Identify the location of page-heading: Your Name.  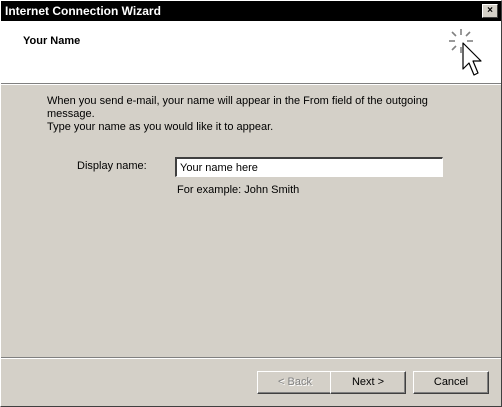
(52, 41).